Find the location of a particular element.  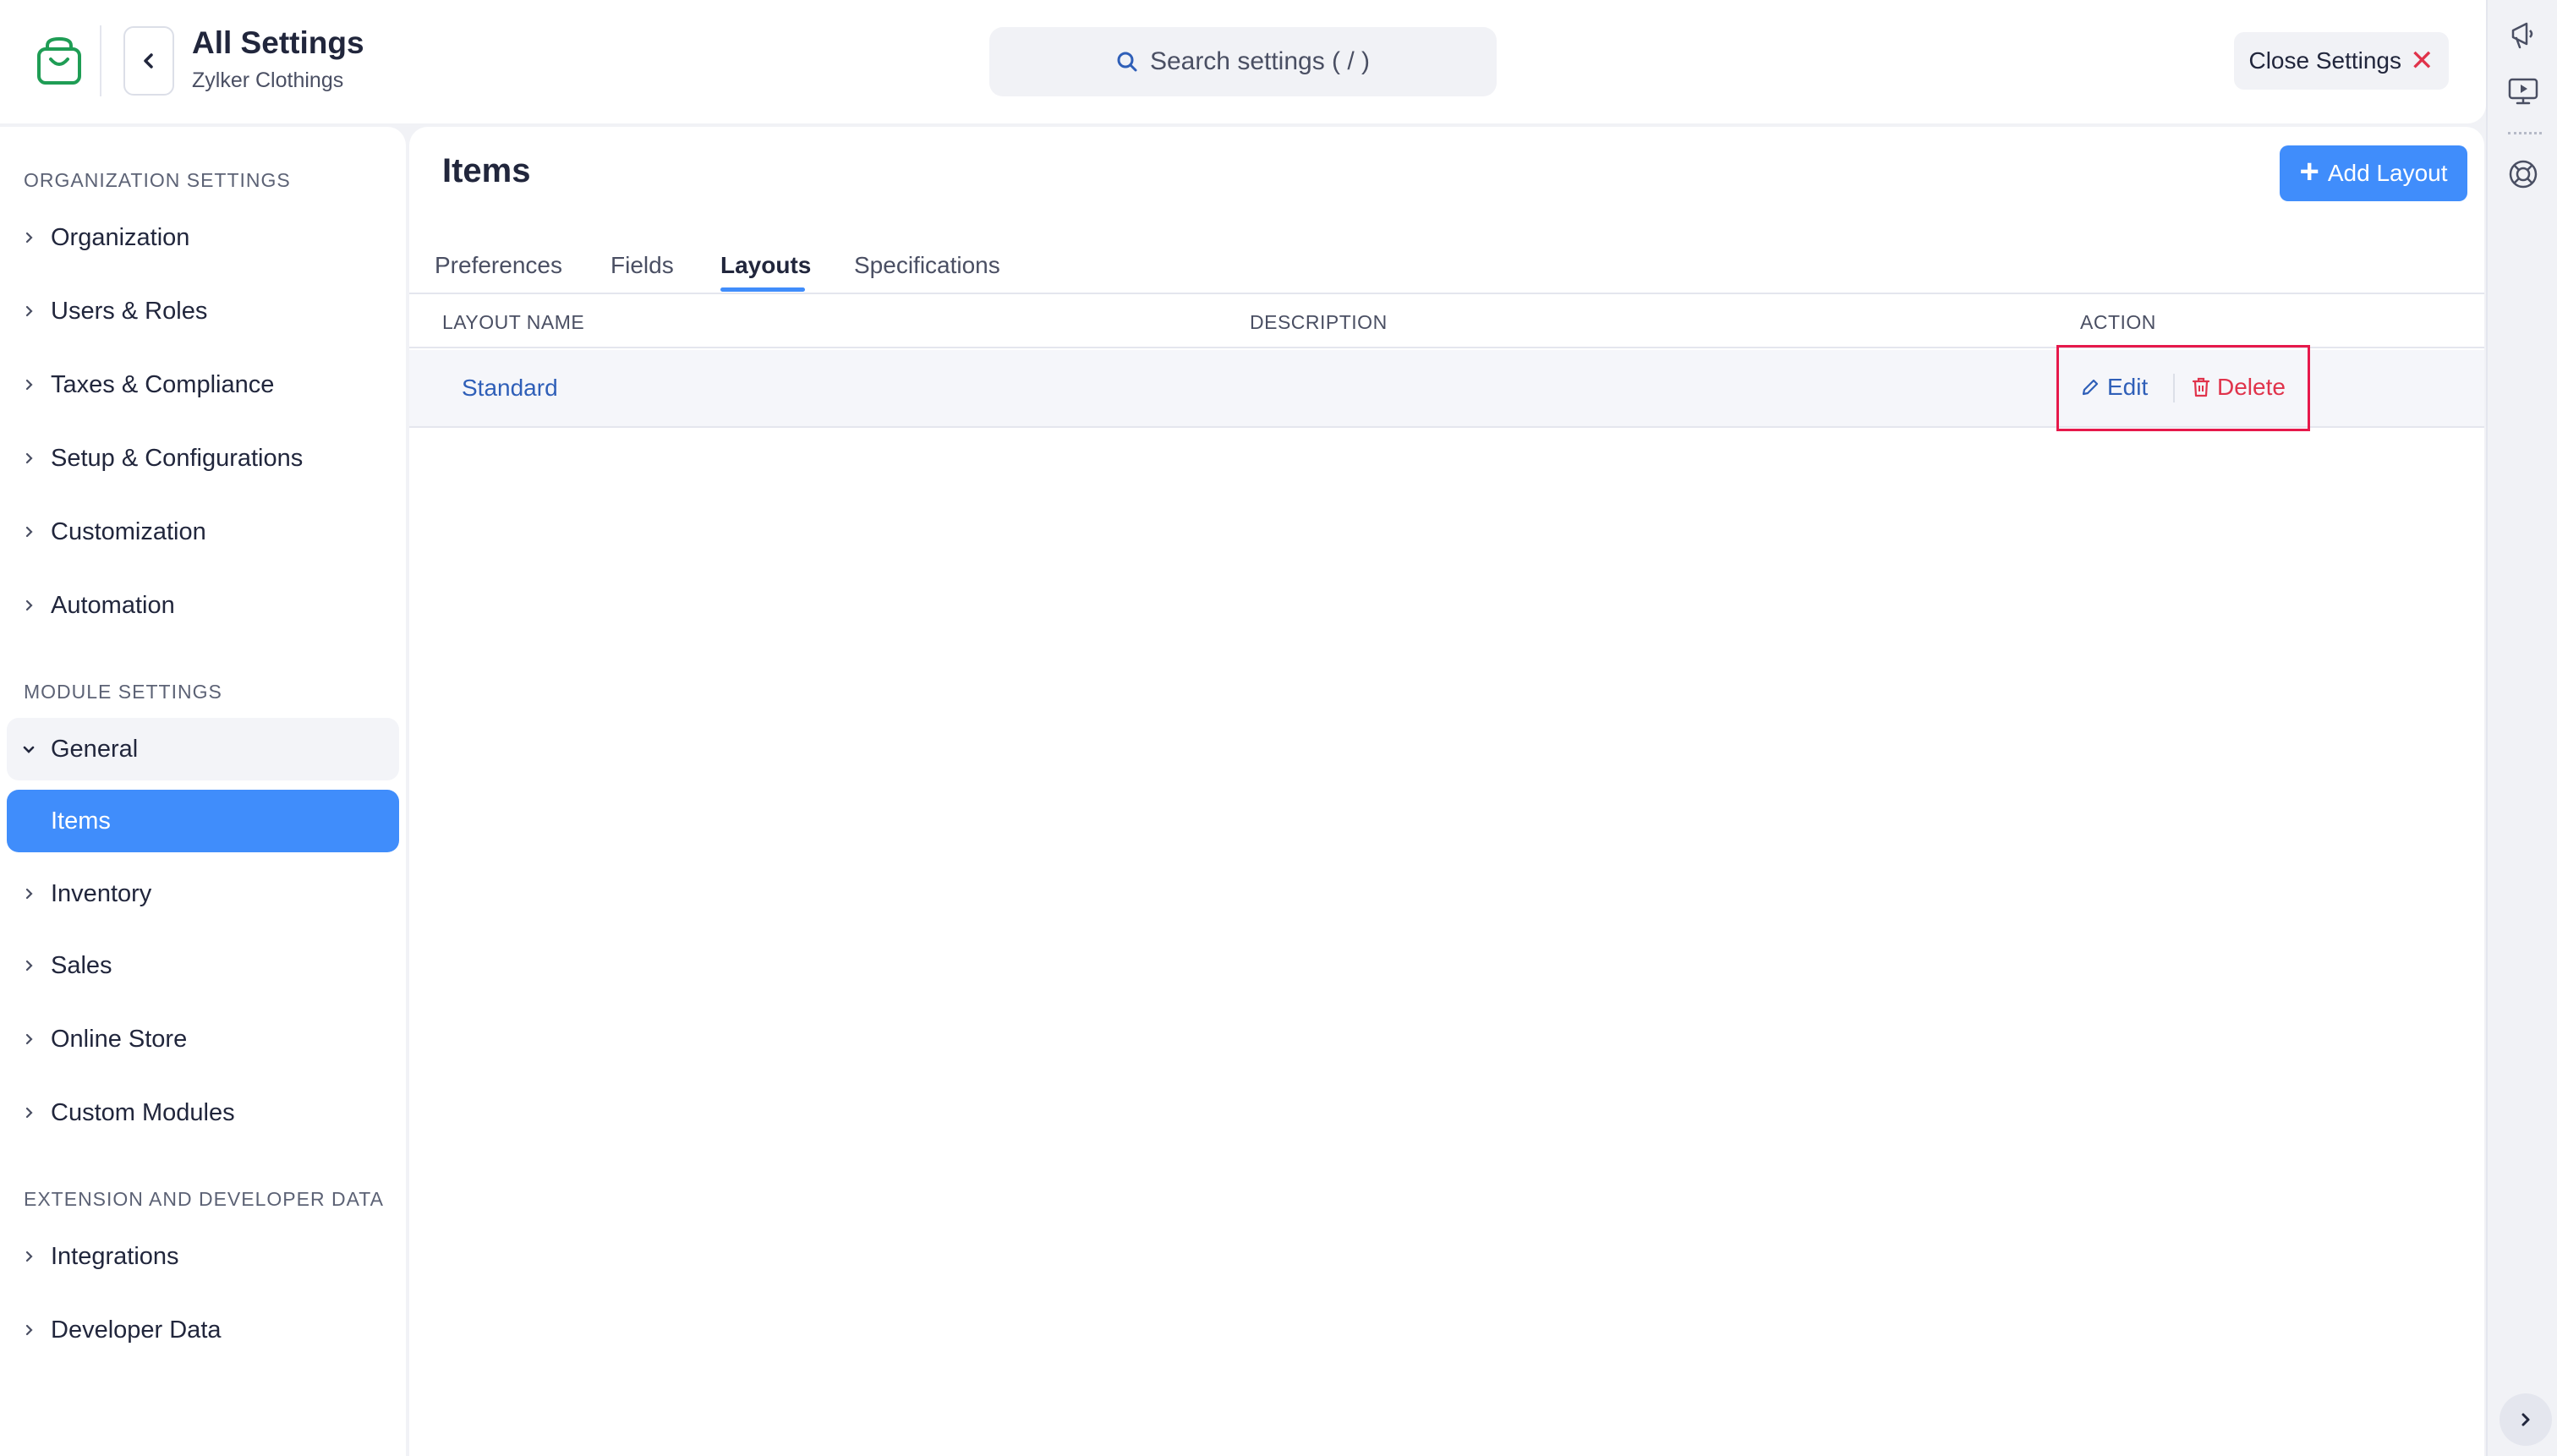

sidebar-item-label: Users & Roles is located at coordinates (129, 311).